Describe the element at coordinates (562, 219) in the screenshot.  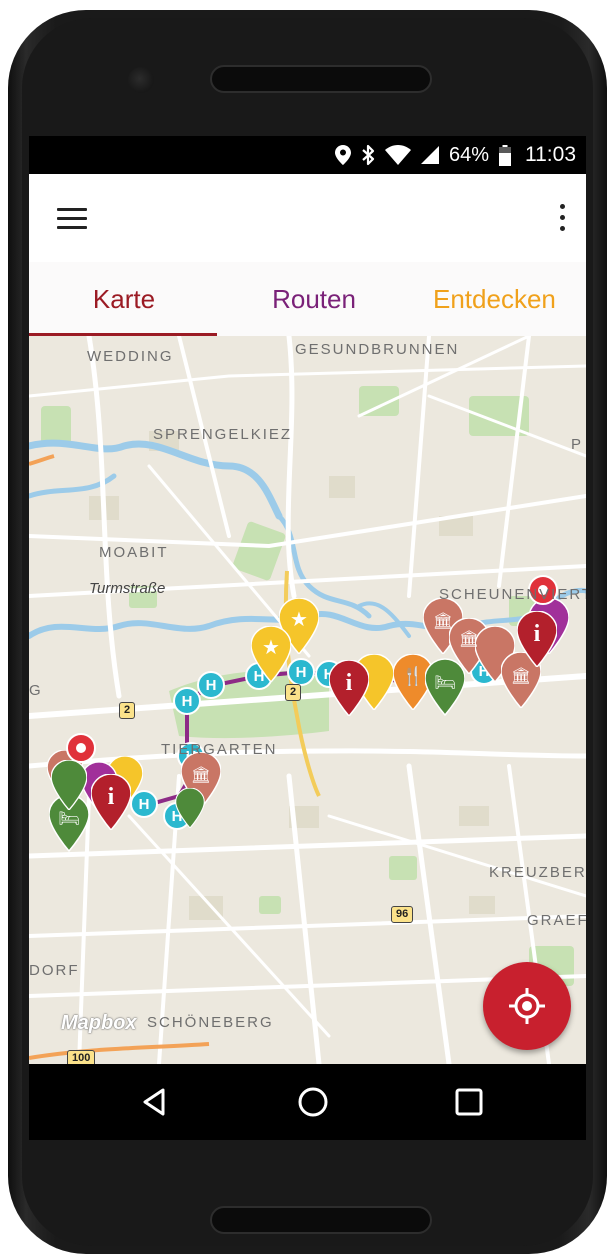
I see `more-vert-icon` at that location.